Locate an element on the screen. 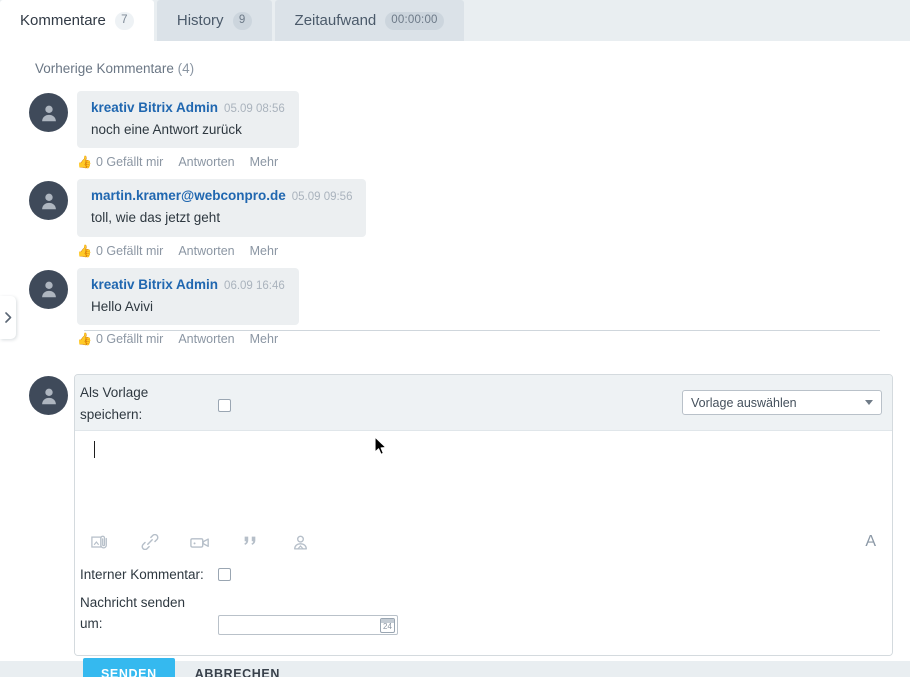  comment-header: kreativ Bitrix Admin 05.09 08:56 is located at coordinates (188, 108).